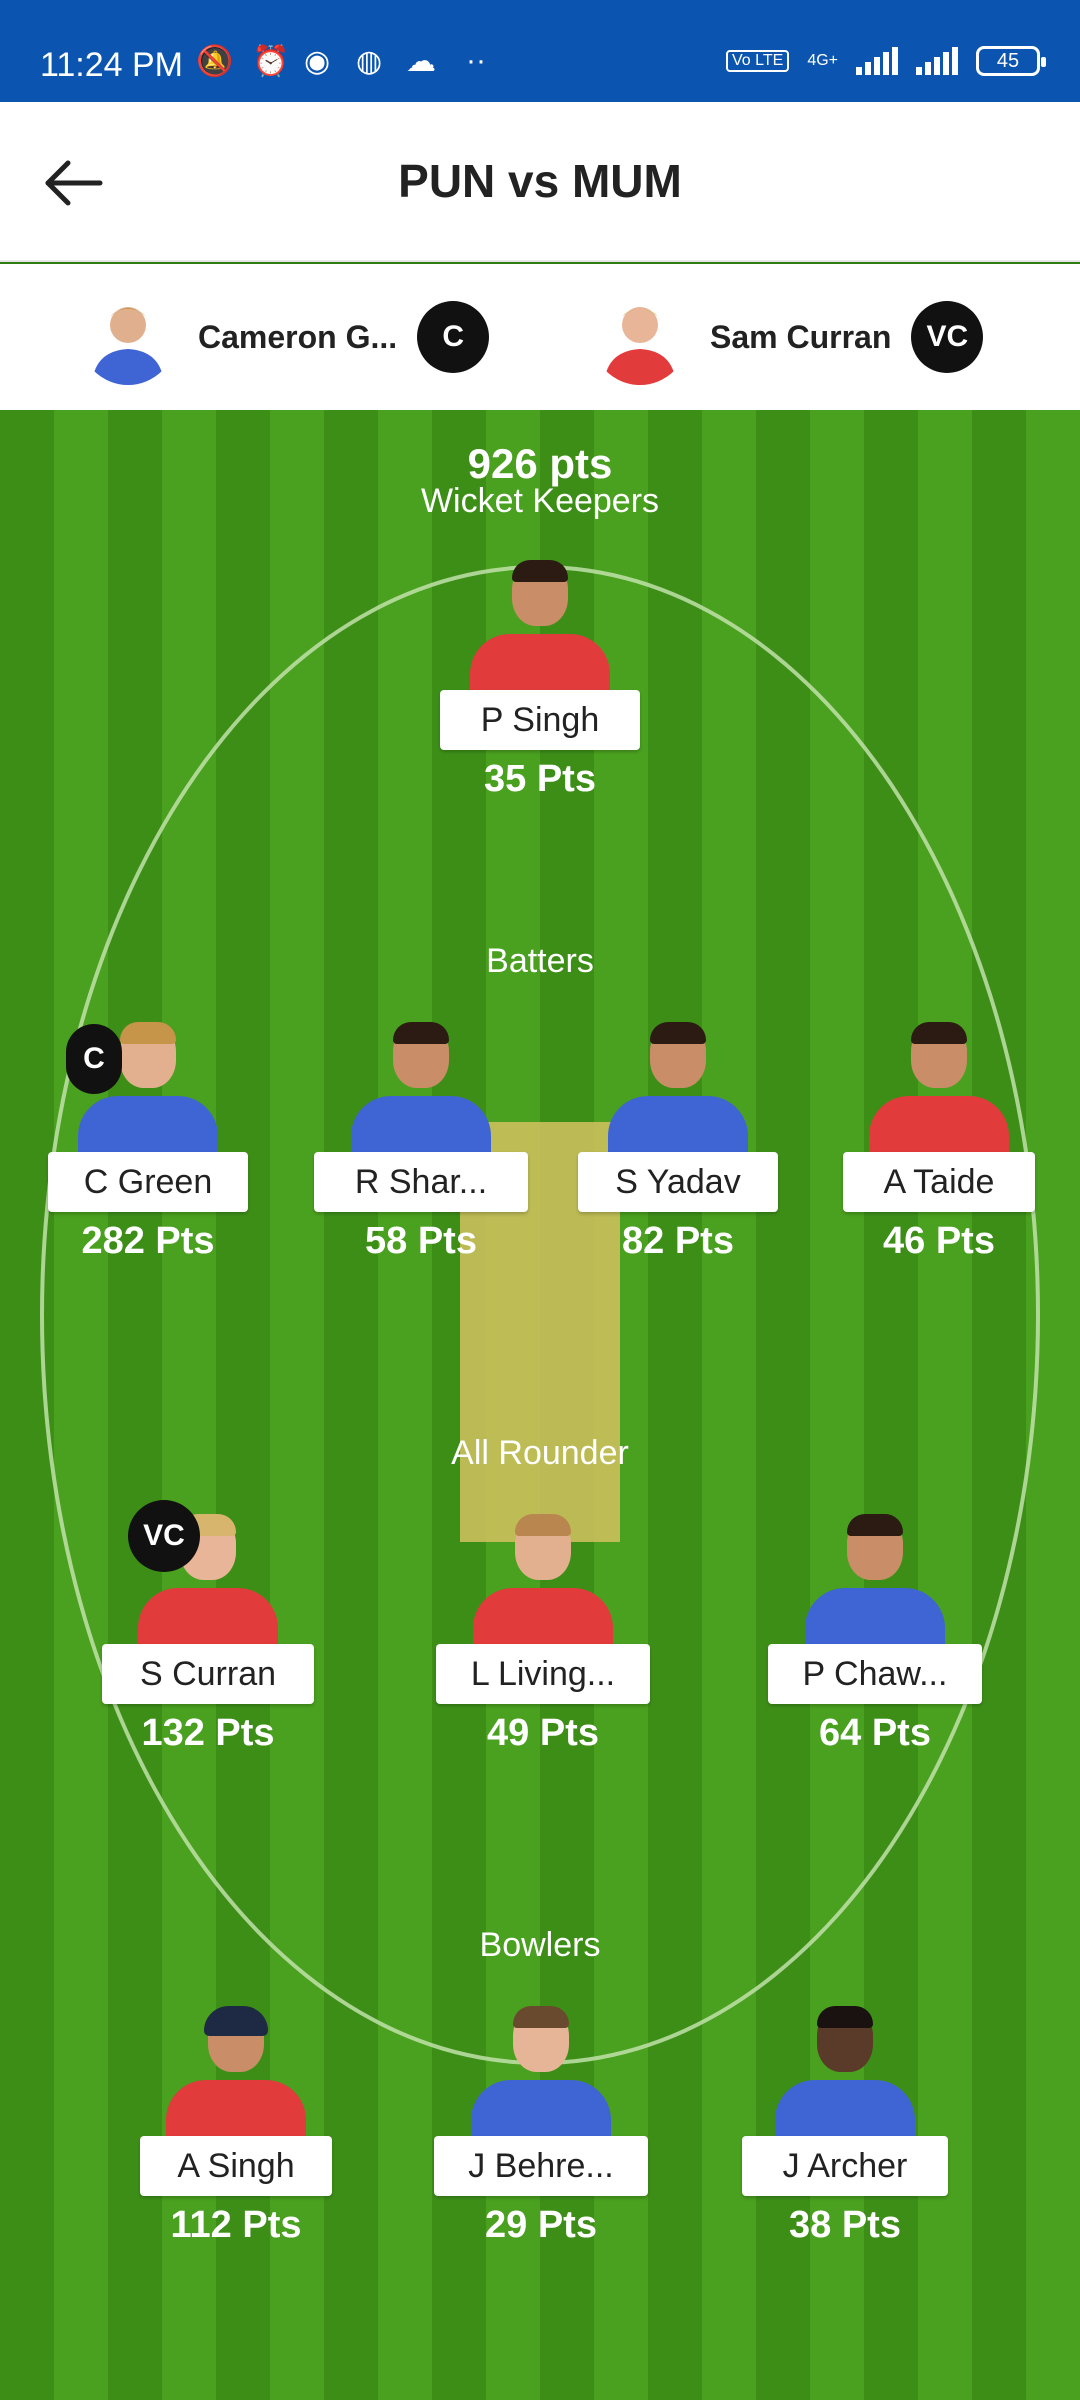  Describe the element at coordinates (476, 60) in the screenshot. I see `more-dots-icon: ··` at that location.